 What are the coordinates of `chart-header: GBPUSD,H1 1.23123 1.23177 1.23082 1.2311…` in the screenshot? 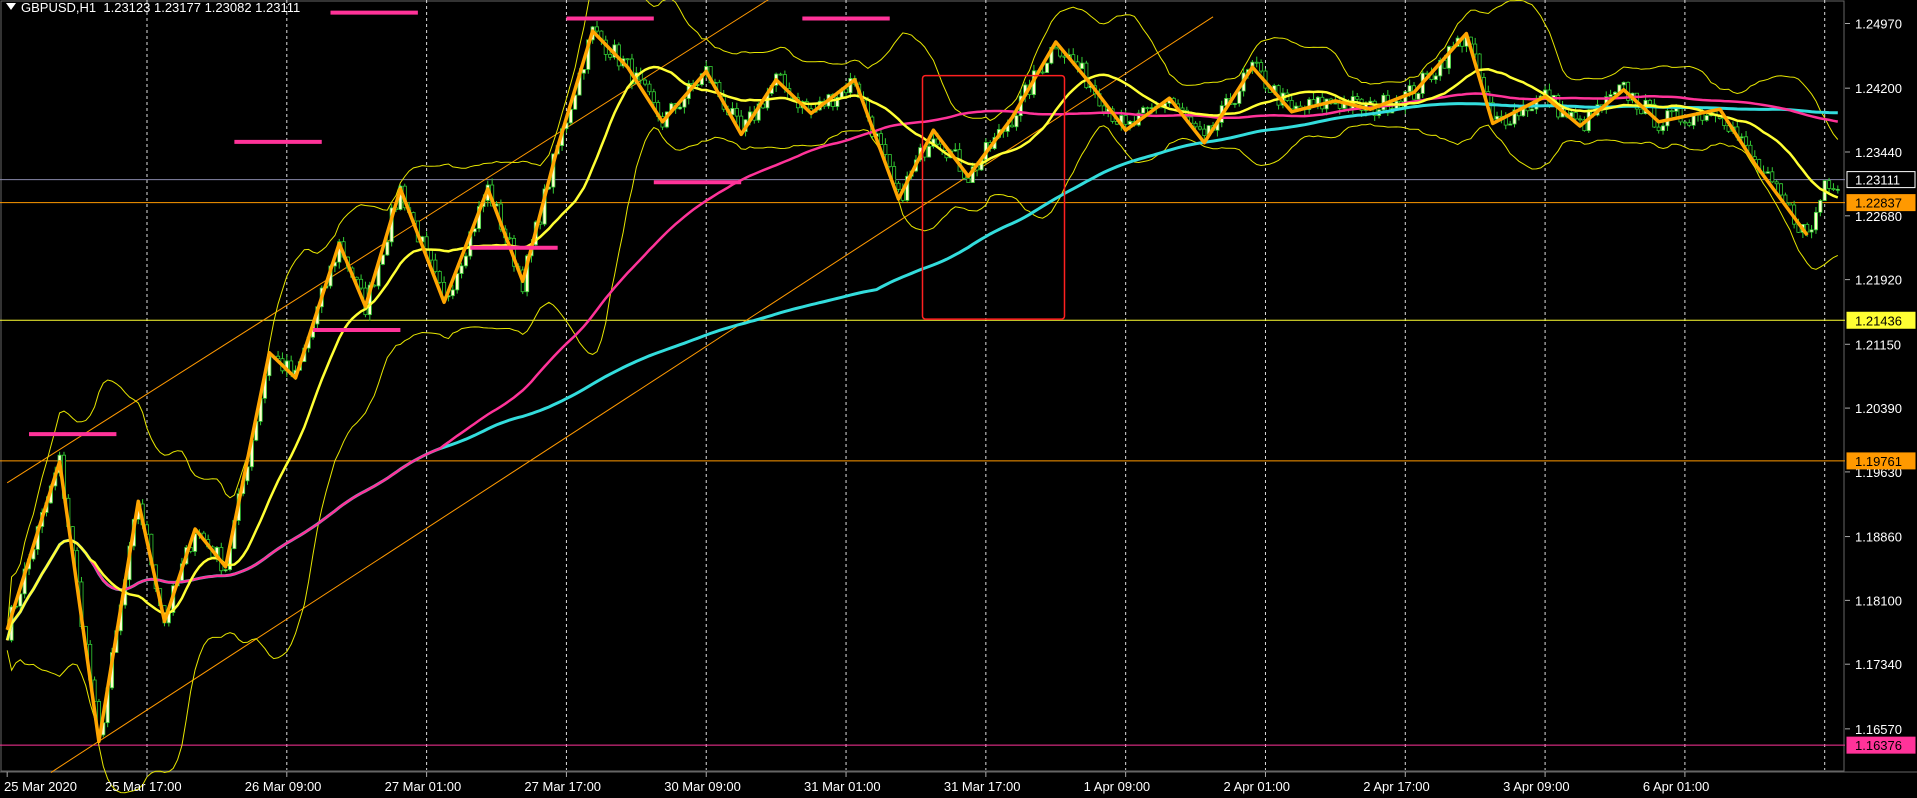 It's located at (153, 7).